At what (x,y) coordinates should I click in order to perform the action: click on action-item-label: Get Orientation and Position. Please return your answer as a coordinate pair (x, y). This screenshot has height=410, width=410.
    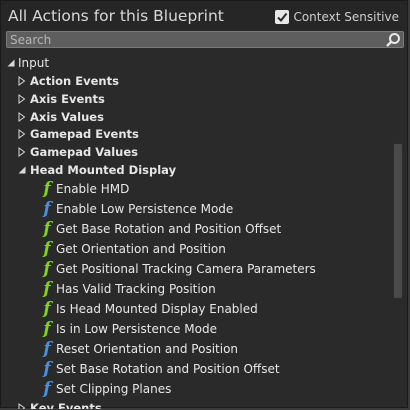
    Looking at the image, I should click on (141, 249).